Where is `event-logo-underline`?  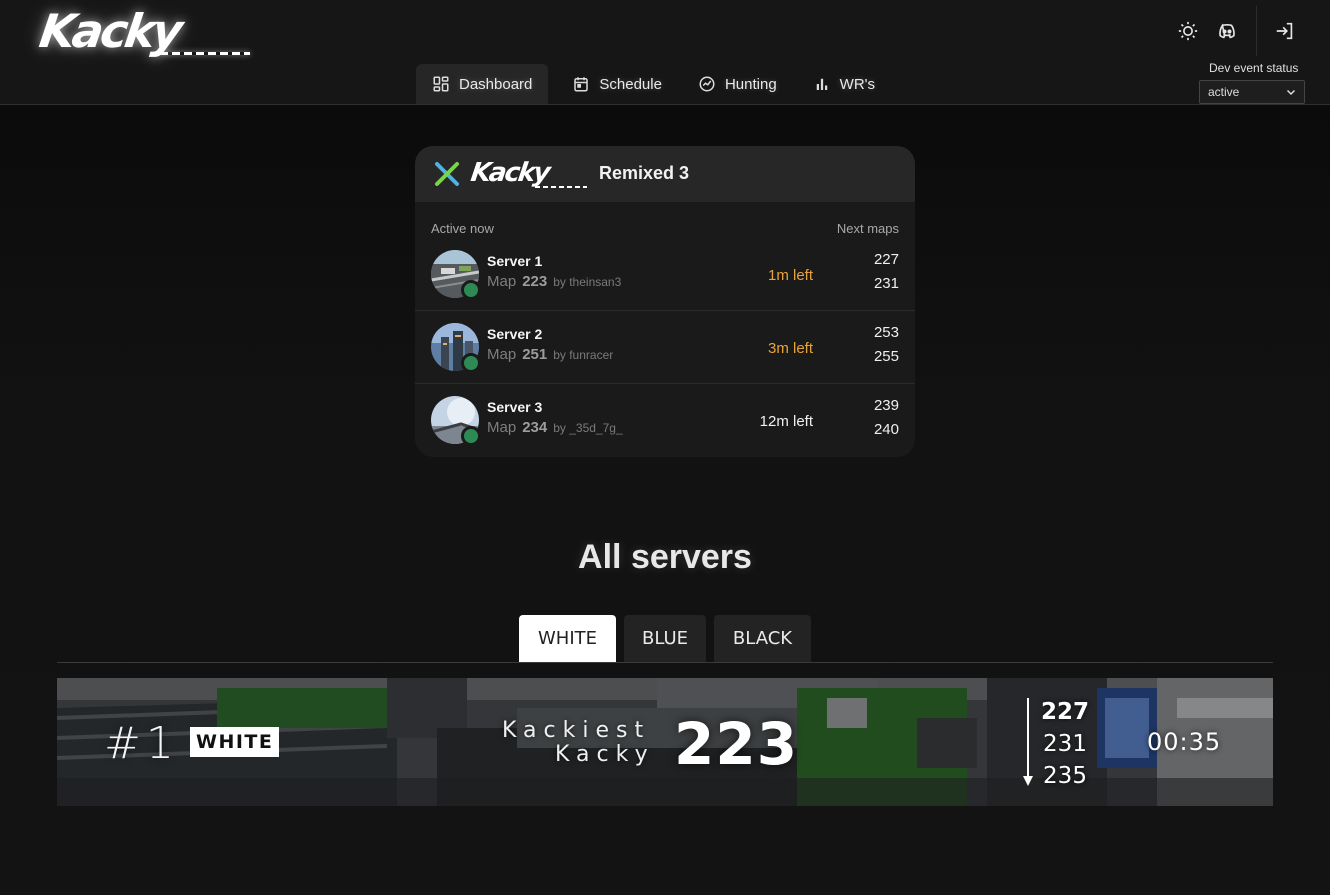 event-logo-underline is located at coordinates (561, 187).